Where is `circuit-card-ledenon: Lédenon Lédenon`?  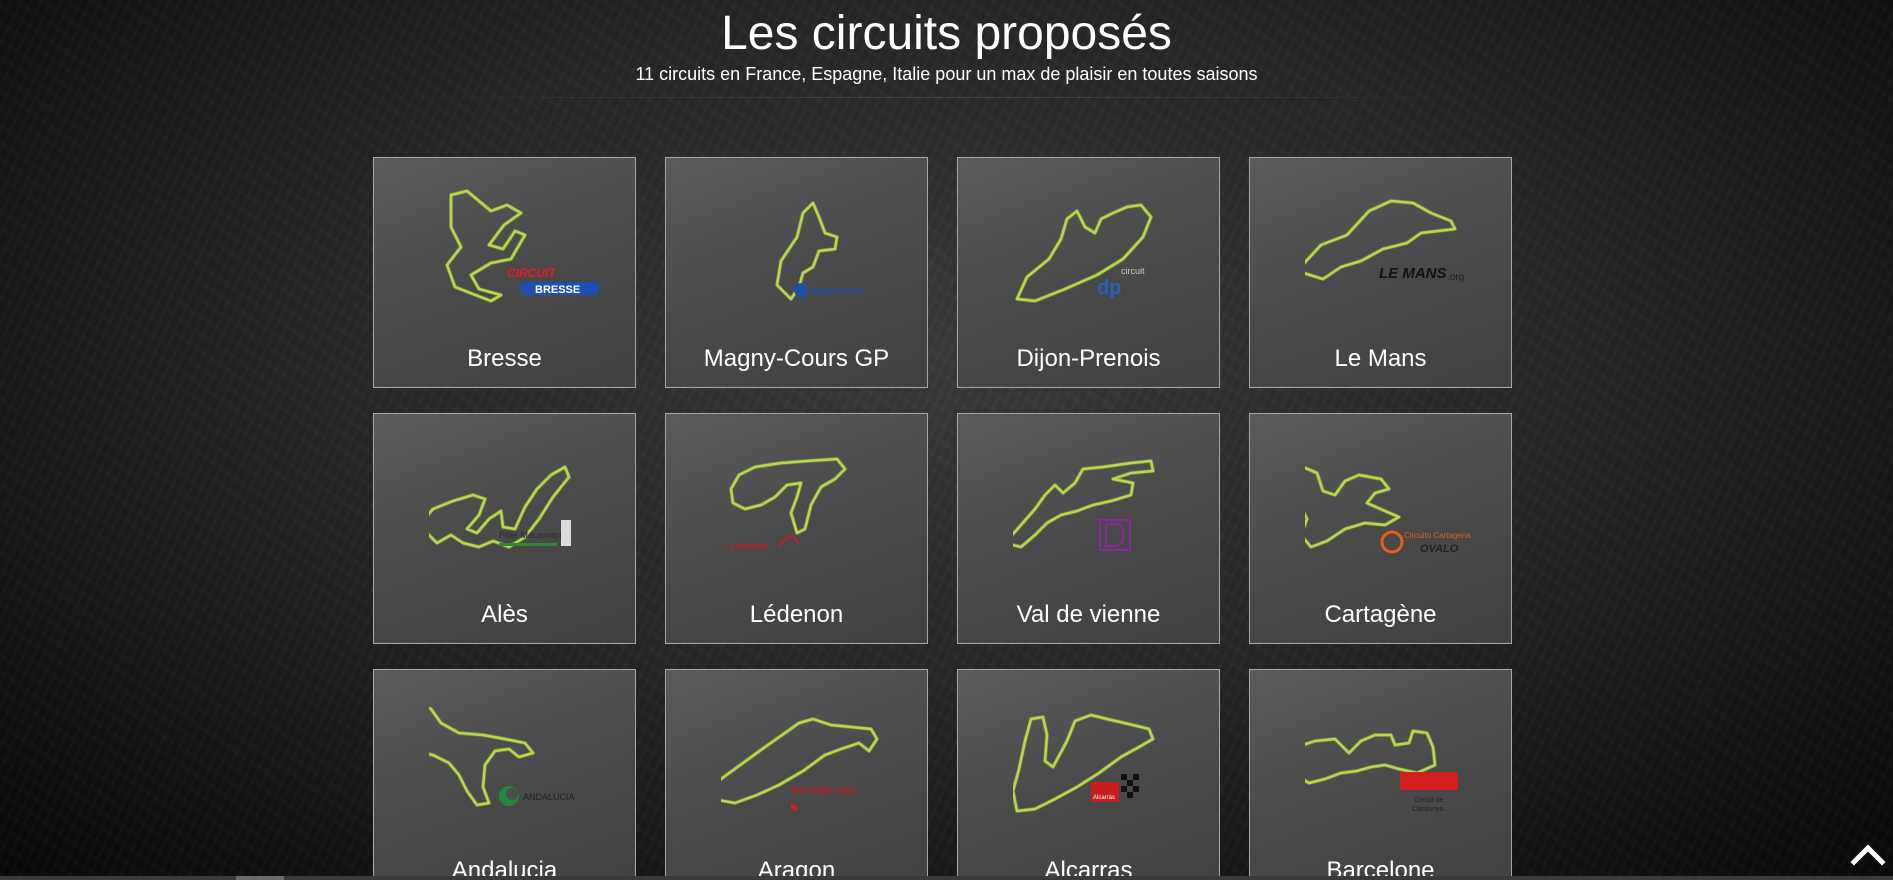
circuit-card-ledenon: Lédenon Lédenon is located at coordinates (796, 528).